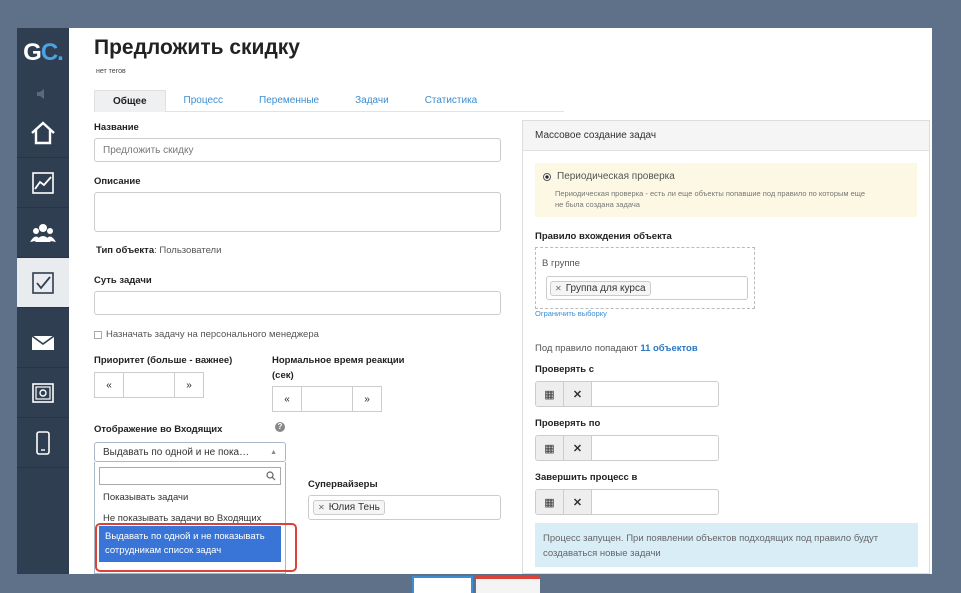 The width and height of the screenshot is (961, 593). What do you see at coordinates (289, 101) in the screenshot?
I see `tab-variables: Переменные` at bounding box center [289, 101].